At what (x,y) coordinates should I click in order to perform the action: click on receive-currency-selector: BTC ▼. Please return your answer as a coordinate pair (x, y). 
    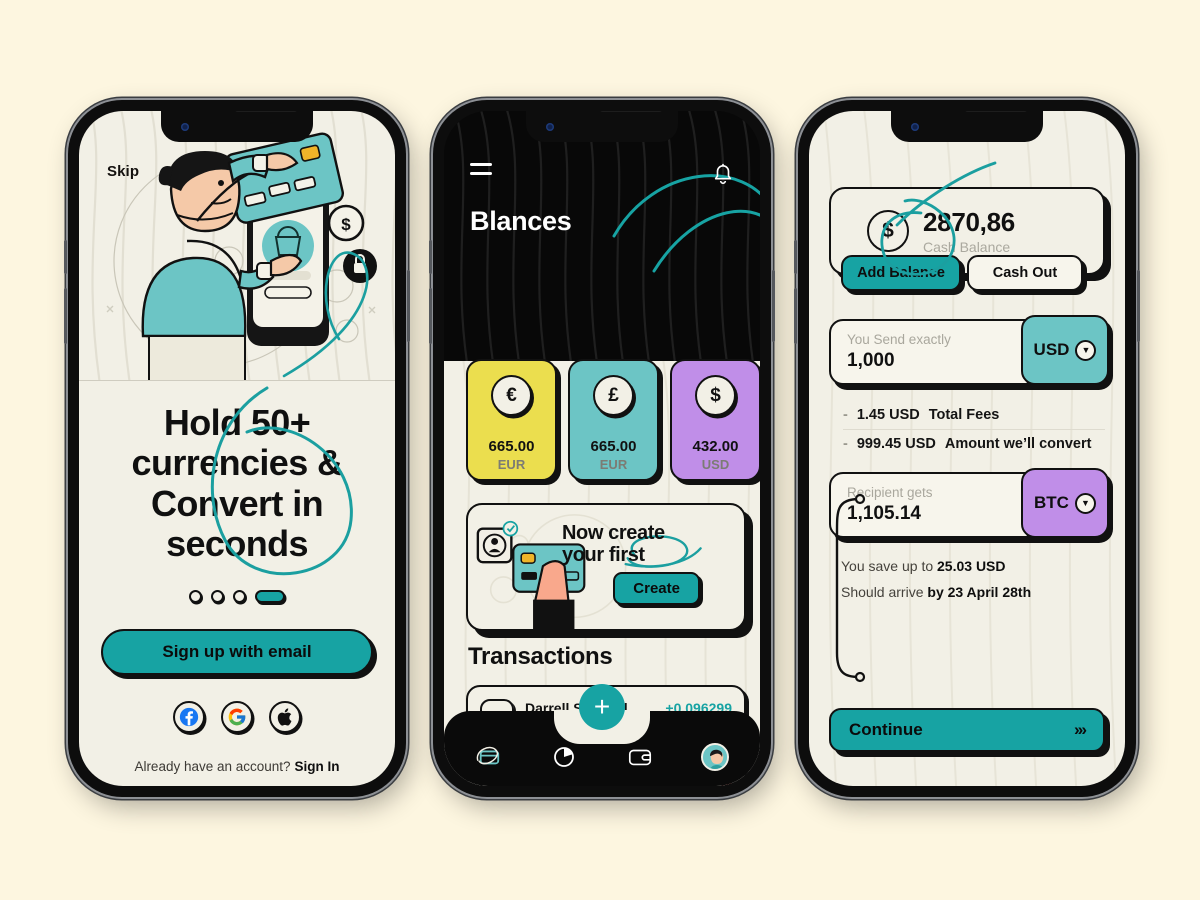
    Looking at the image, I should click on (1065, 503).